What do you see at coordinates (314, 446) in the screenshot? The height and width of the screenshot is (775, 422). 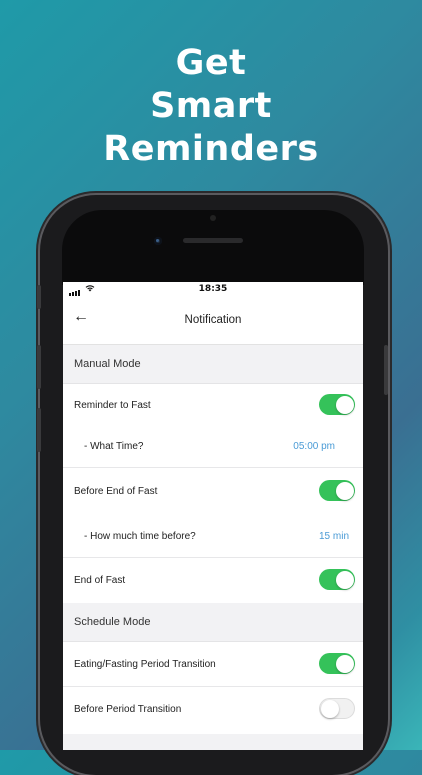 I see `what-time-value: 05:00 pm` at bounding box center [314, 446].